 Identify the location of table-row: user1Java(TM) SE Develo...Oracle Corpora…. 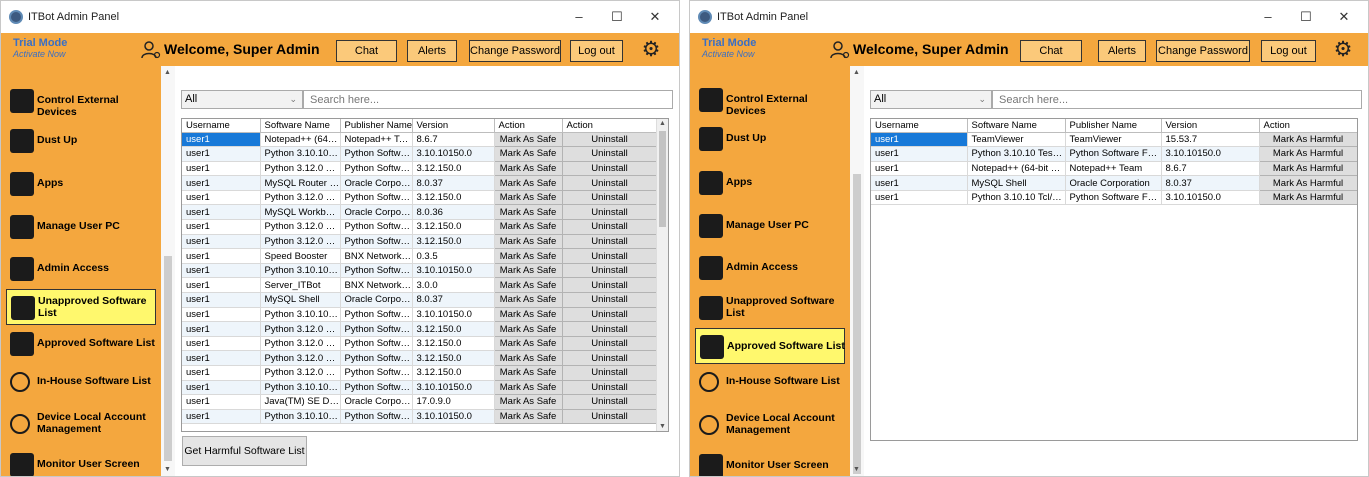
(420, 402).